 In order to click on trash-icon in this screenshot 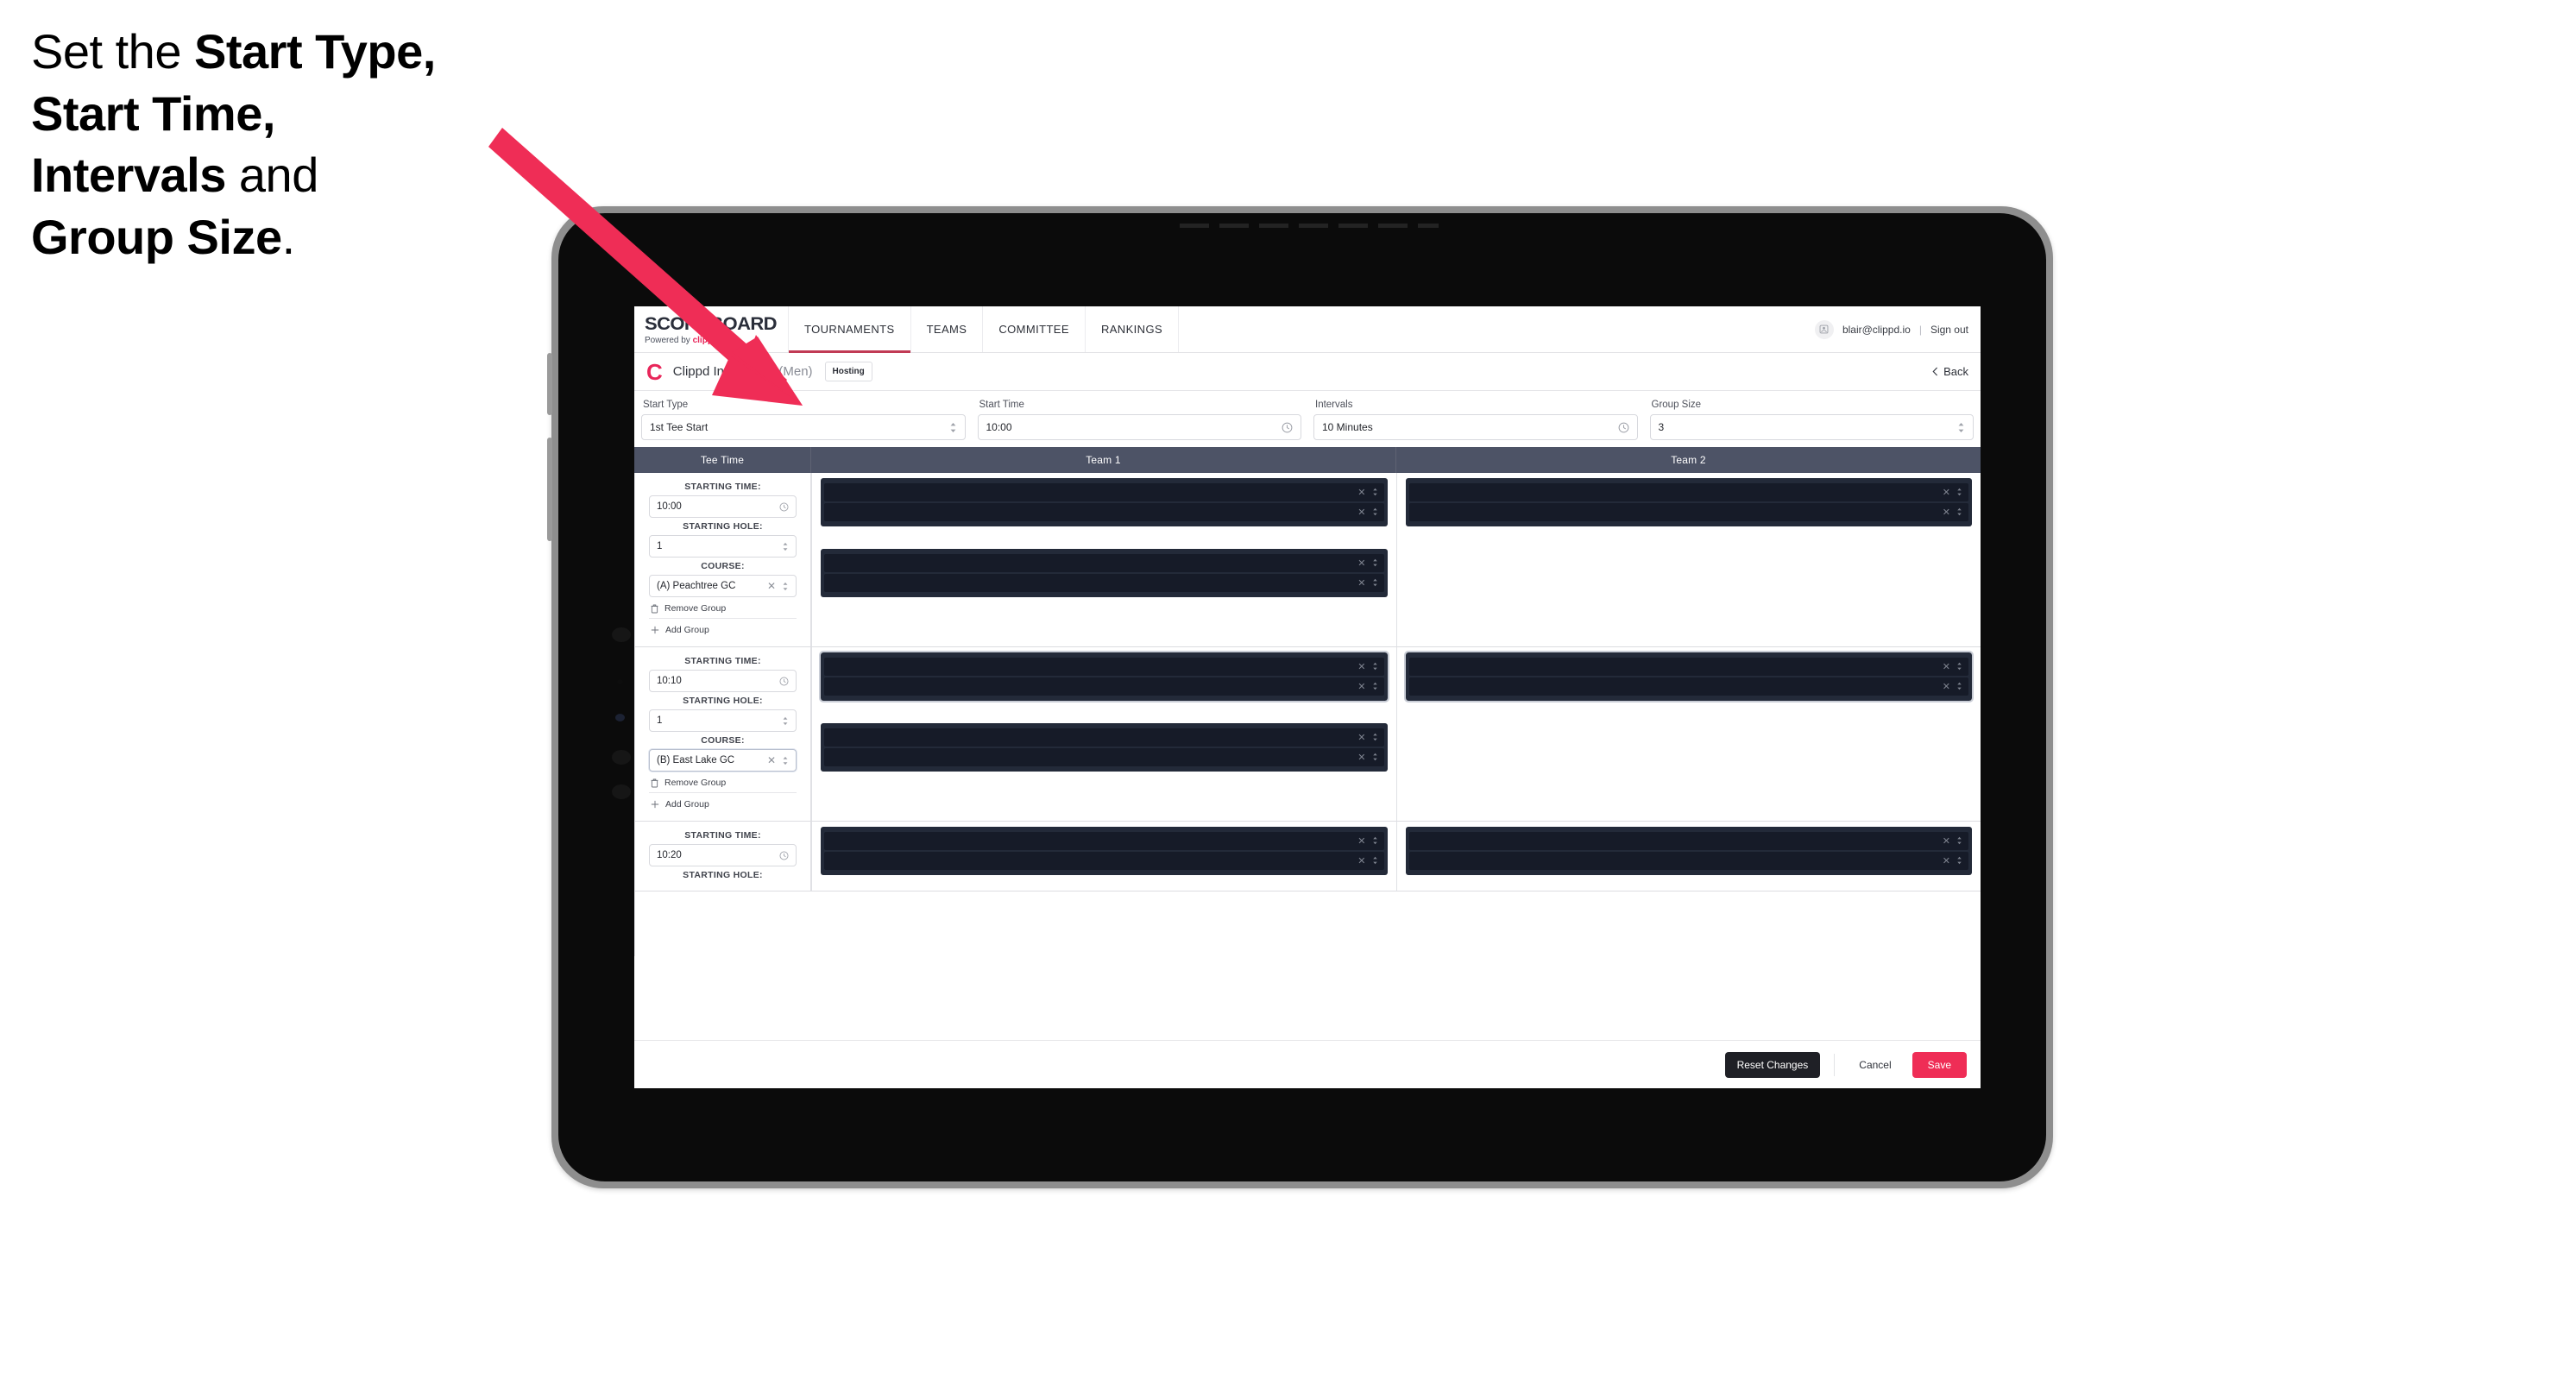, I will do `click(654, 783)`.